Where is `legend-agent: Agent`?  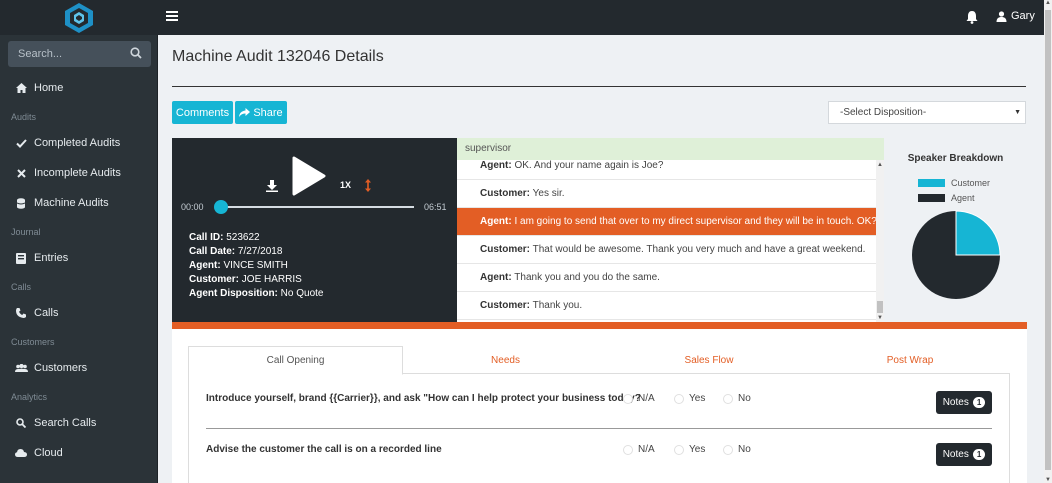
legend-agent: Agent is located at coordinates (946, 198).